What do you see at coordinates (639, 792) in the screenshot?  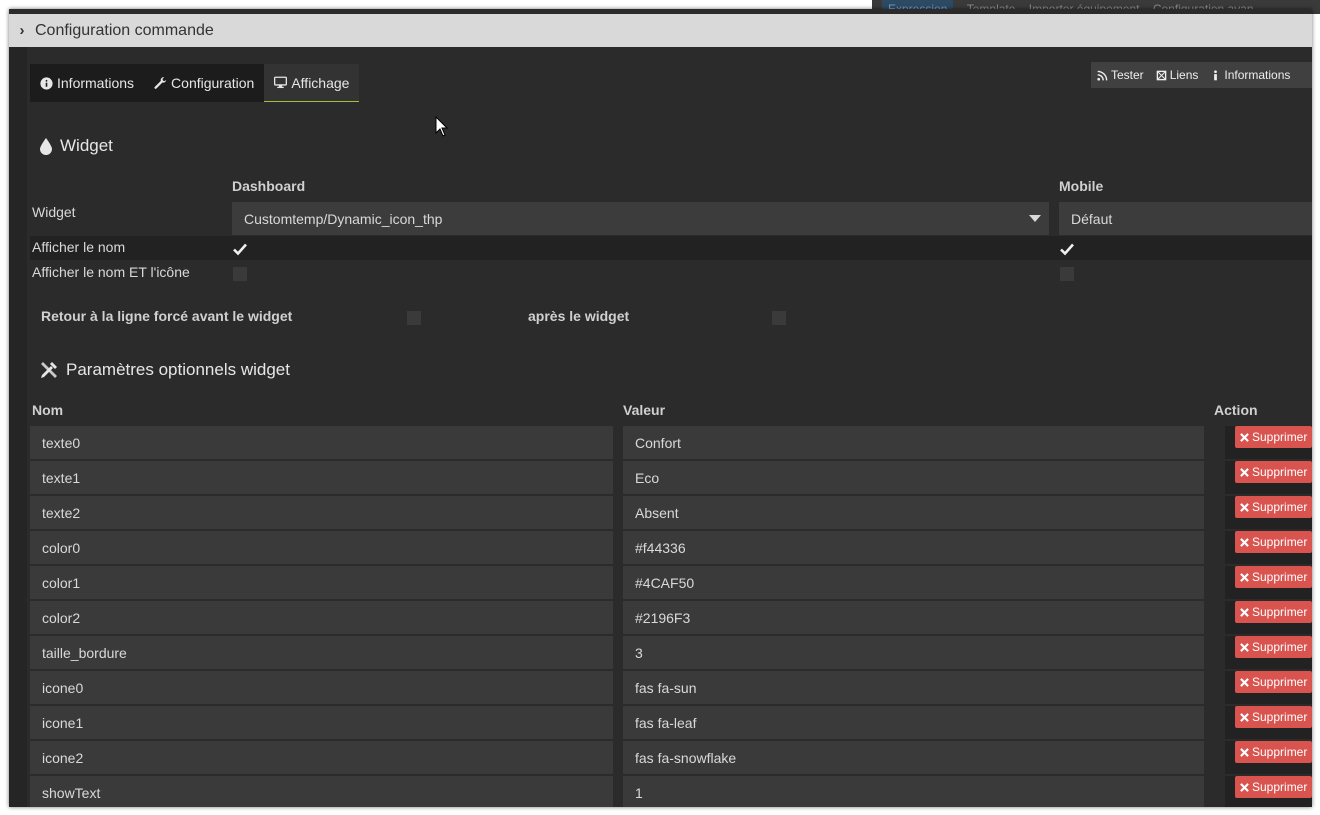 I see `param-value-value: 1` at bounding box center [639, 792].